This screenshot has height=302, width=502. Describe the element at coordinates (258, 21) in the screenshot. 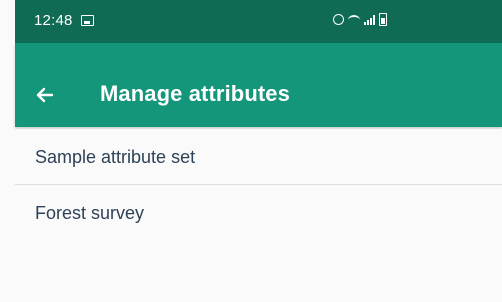

I see `status-bar: 12:48` at that location.